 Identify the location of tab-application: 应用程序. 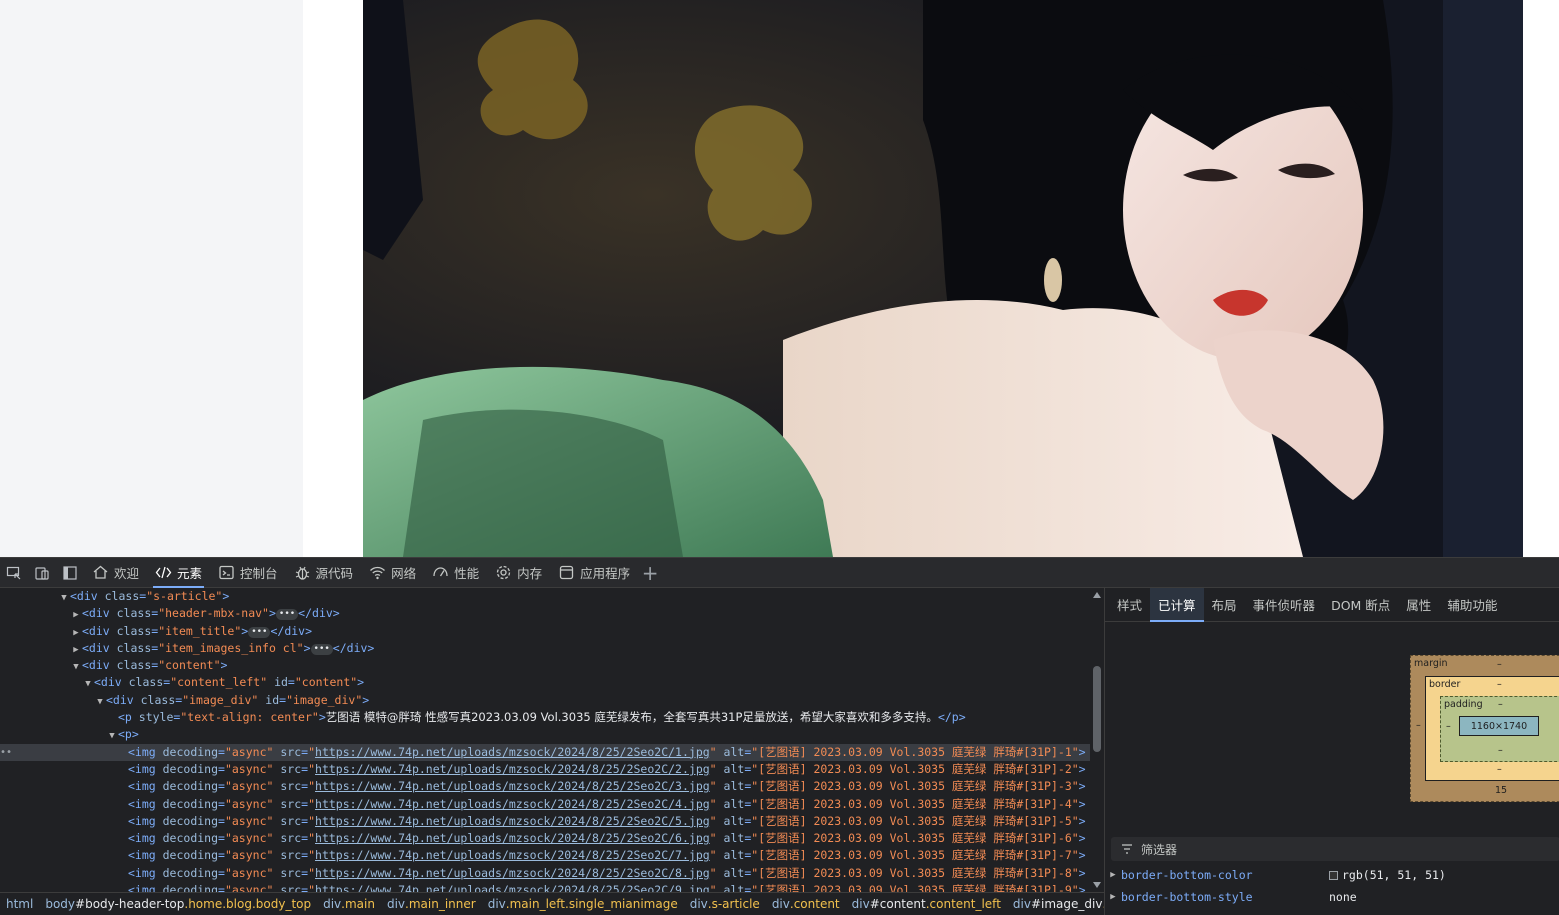
(594, 573).